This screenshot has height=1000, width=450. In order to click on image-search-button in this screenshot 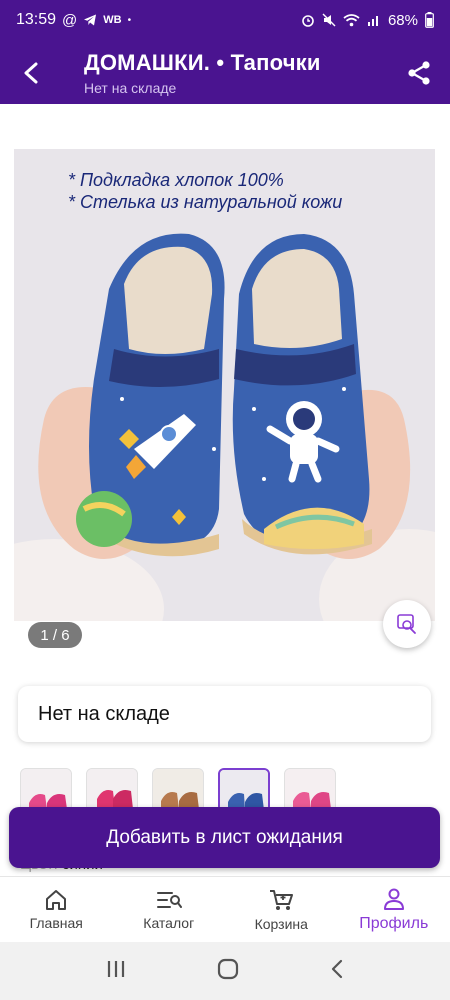, I will do `click(407, 624)`.